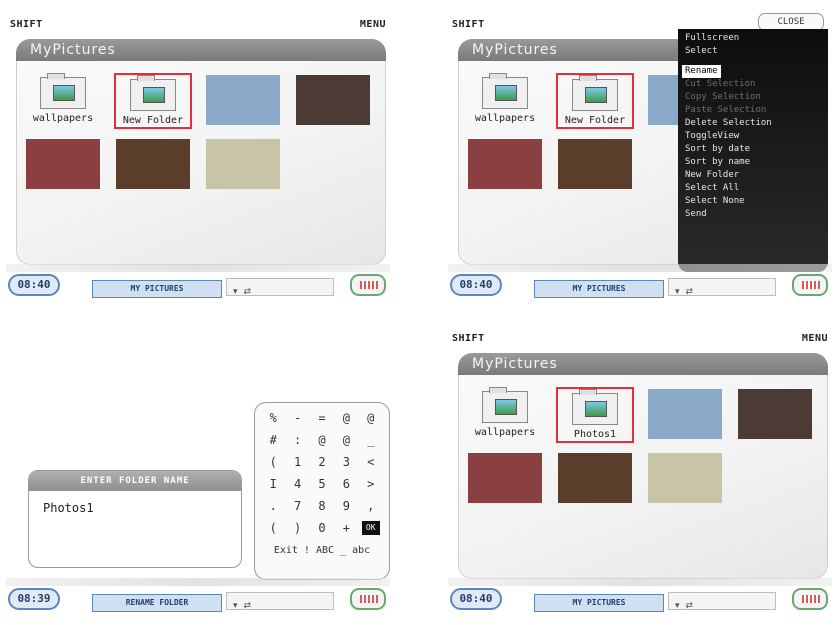  I want to click on keypad: % - = @ @ # : @ @ _ ( 1 2 3 < I 4 5 6 >, so click(322, 491).